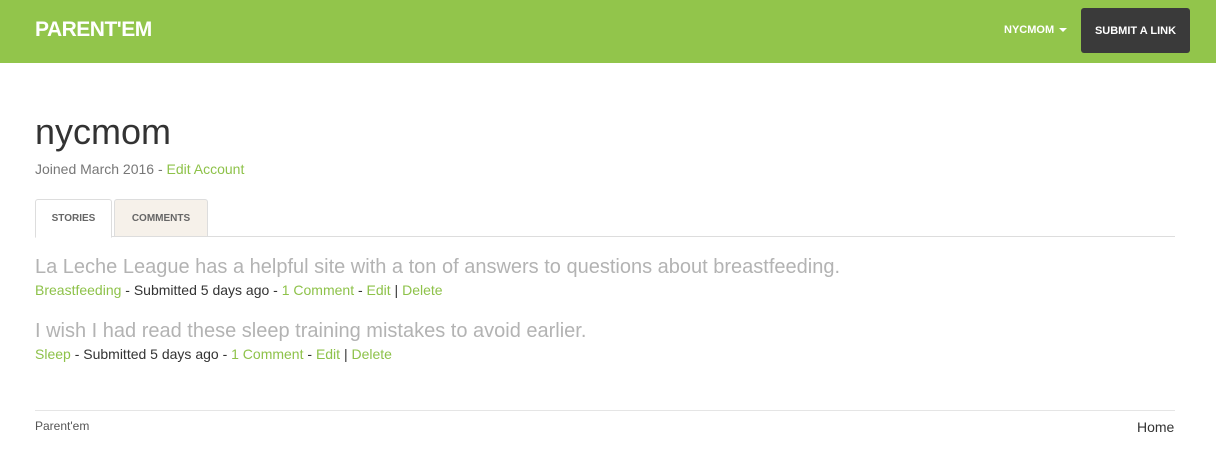  I want to click on tab-comments: COMMENTS, so click(161, 218).